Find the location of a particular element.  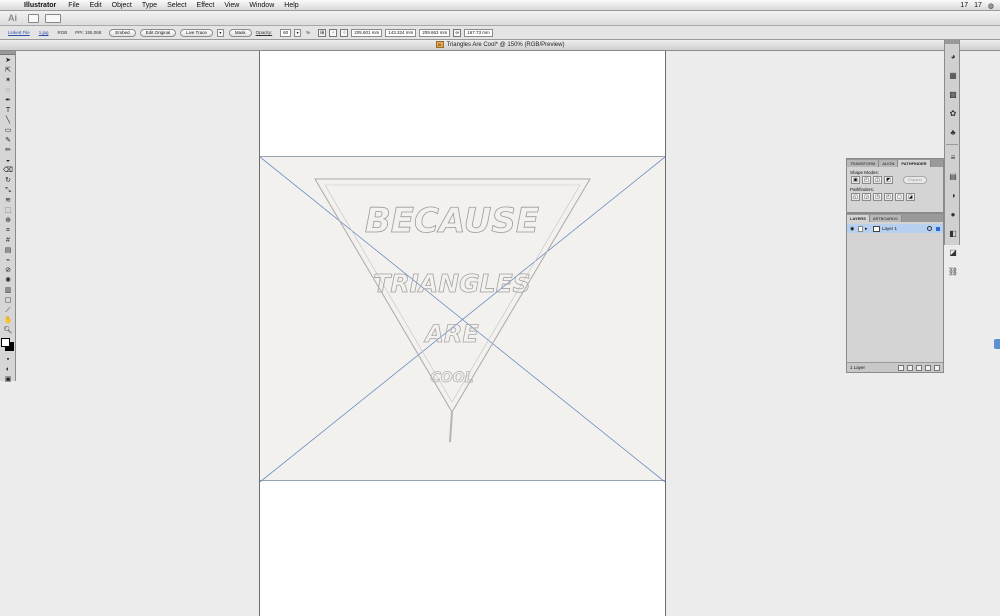

new-sublayer-button is located at coordinates (919, 367).